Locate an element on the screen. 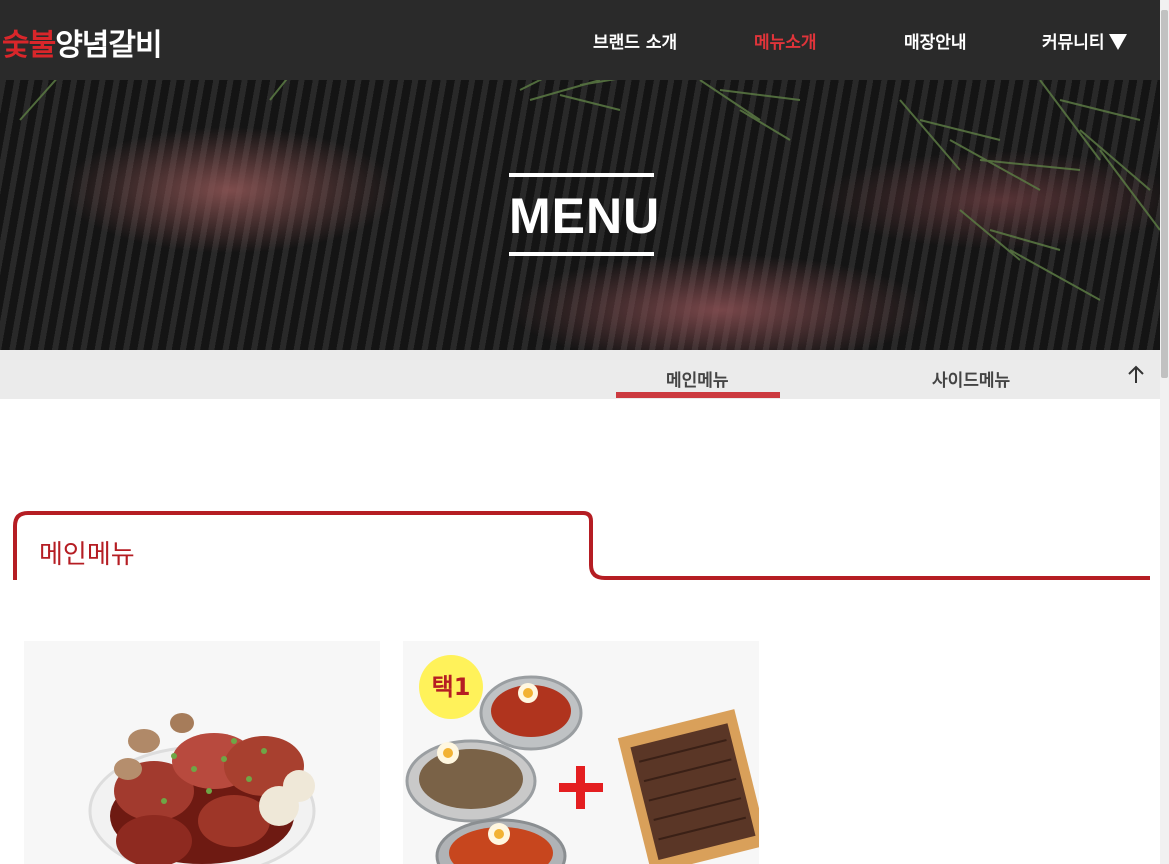 Image resolution: width=1169 pixels, height=864 pixels. hero-title-block: MENU is located at coordinates (585, 215).